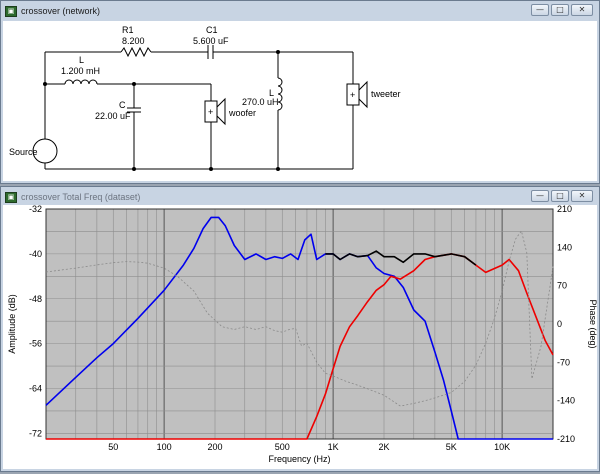  Describe the element at coordinates (122, 105) in the screenshot. I see `c-shunt-name: C` at that location.